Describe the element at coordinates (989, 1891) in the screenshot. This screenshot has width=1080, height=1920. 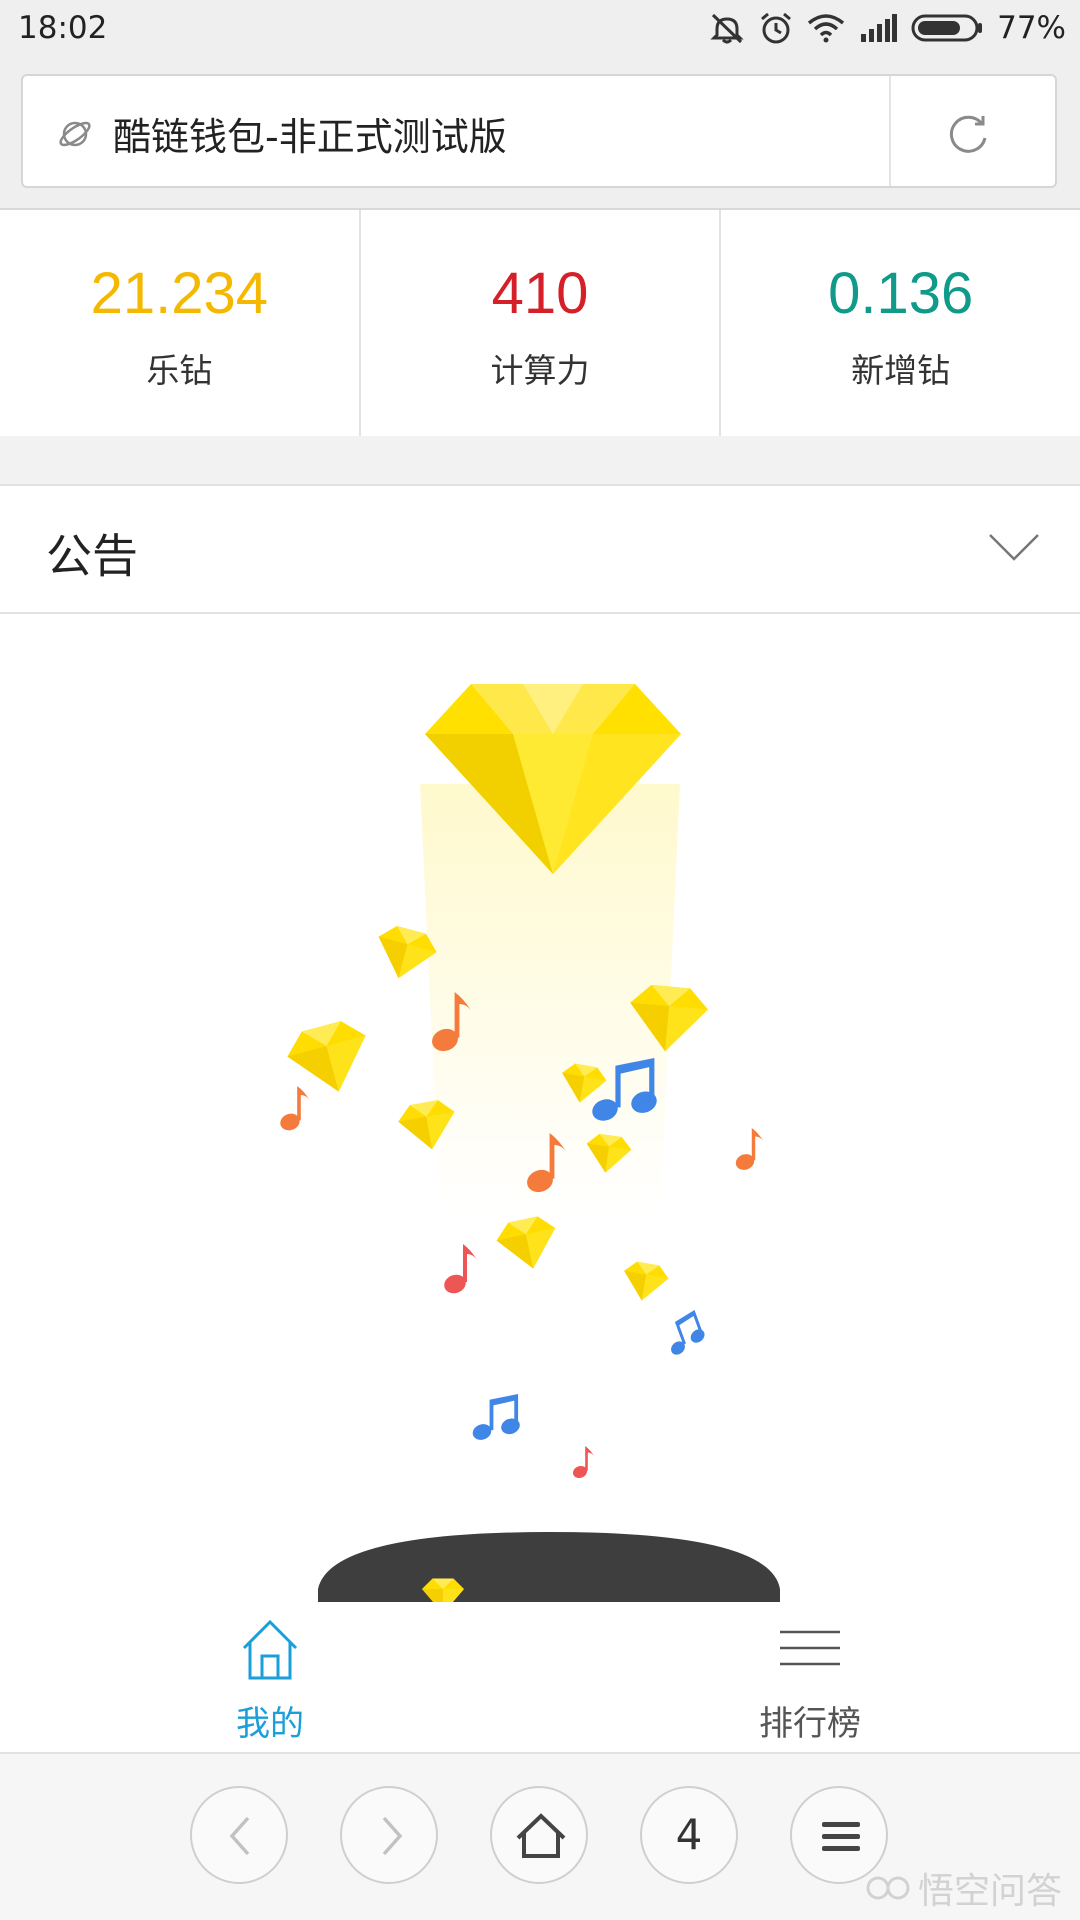
I see `watermark-text: 悟空问答` at that location.